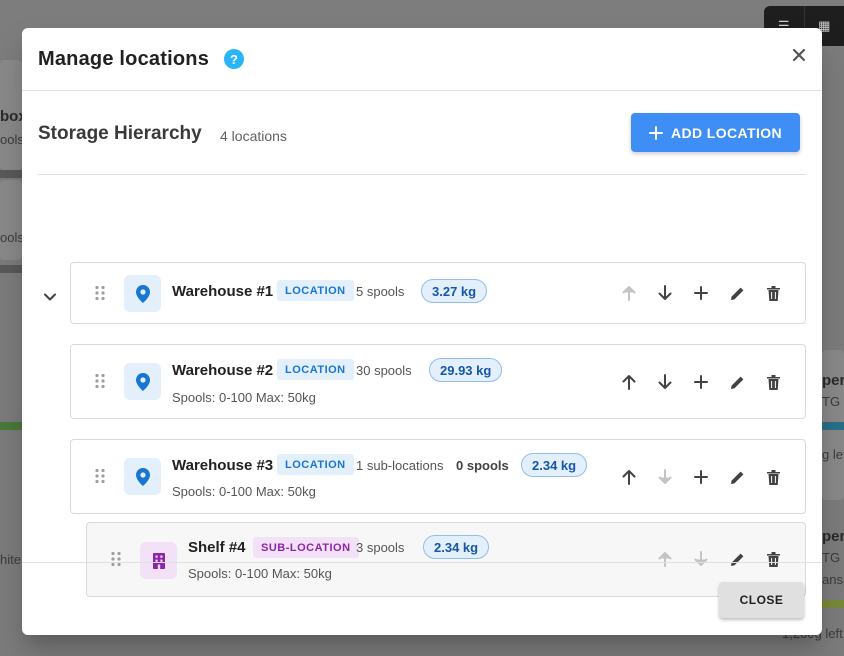 This screenshot has width=844, height=656. Describe the element at coordinates (234, 59) in the screenshot. I see `help-icon: ?` at that location.